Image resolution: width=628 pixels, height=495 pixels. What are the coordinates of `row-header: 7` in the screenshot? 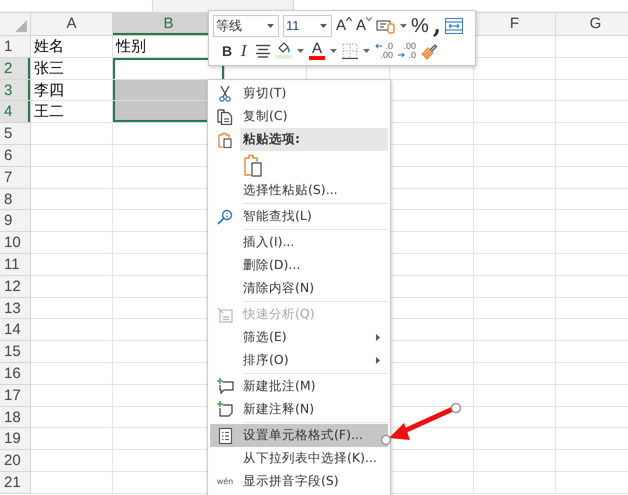 It's located at (15, 177).